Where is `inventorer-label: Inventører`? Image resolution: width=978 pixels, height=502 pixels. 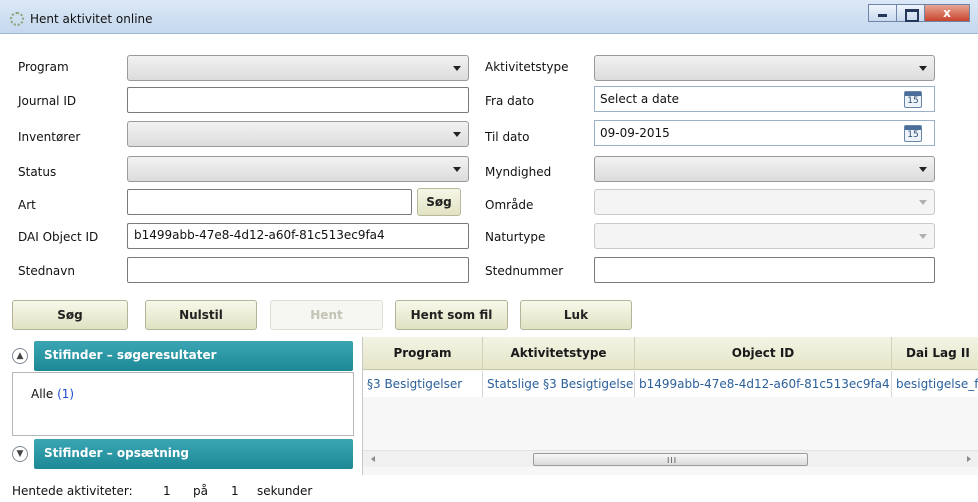
inventorer-label: Inventører is located at coordinates (49, 137).